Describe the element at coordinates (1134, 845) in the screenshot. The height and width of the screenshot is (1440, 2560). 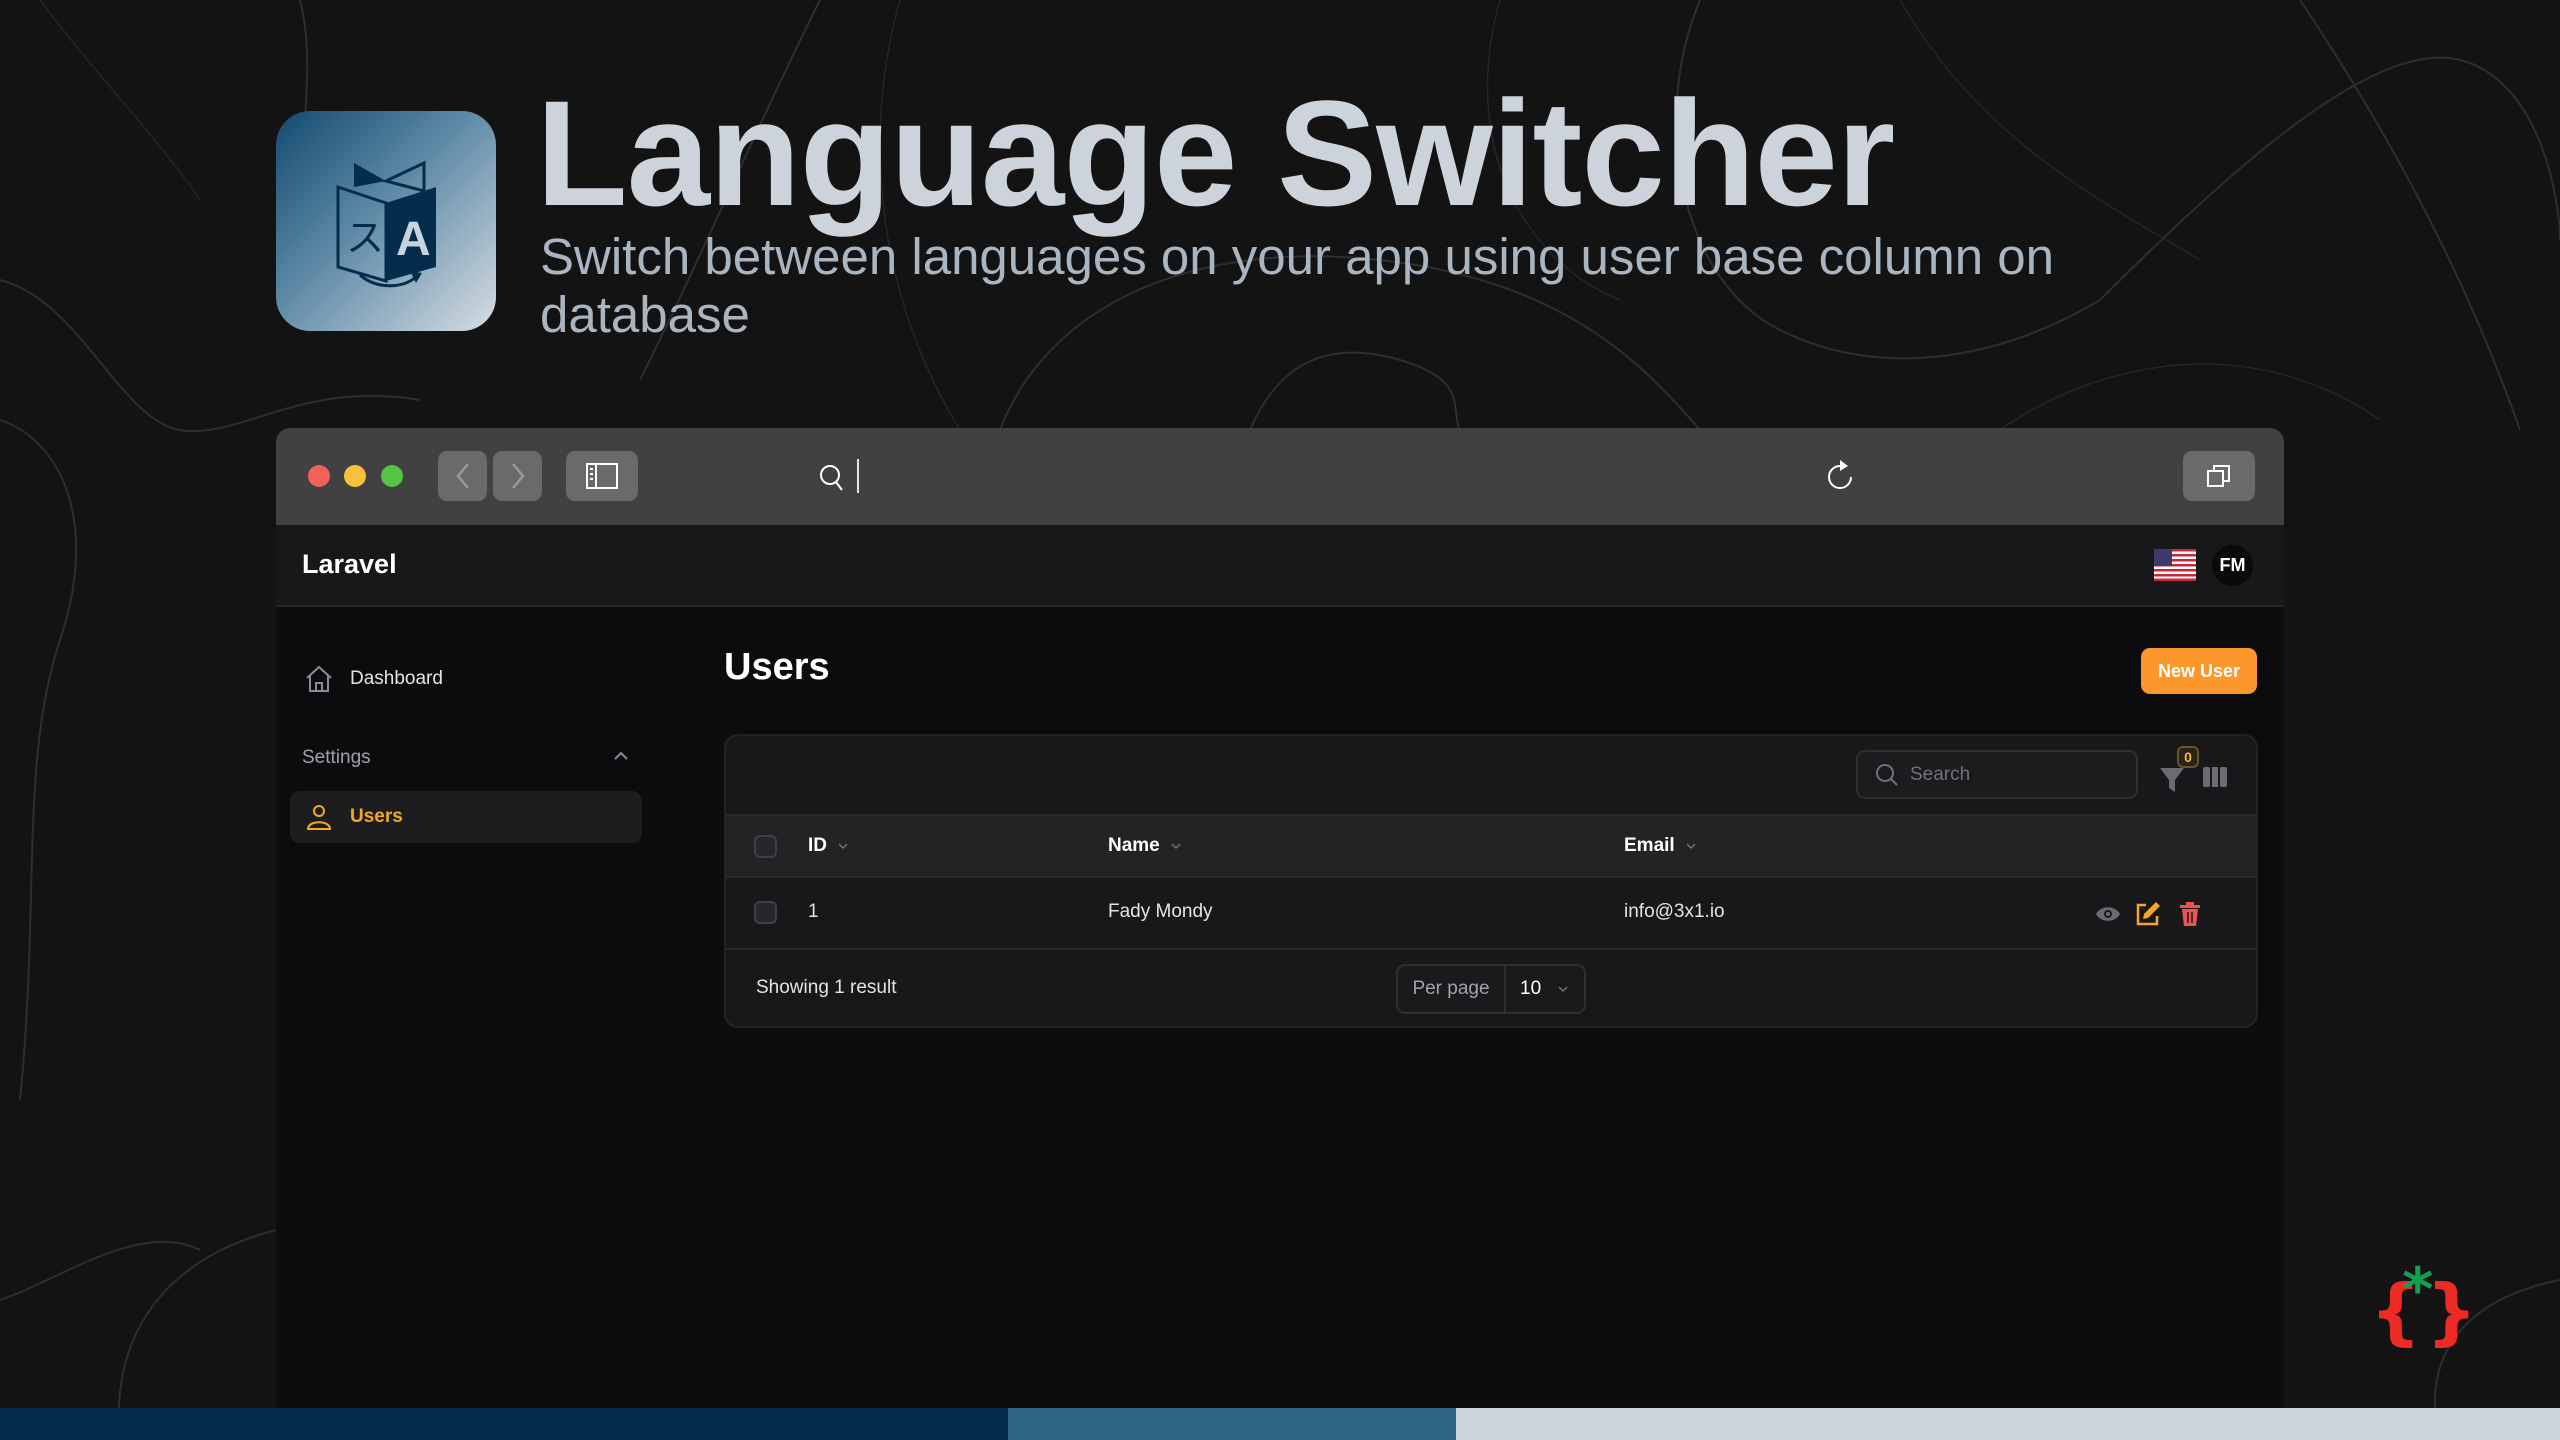
I see `column-label: Name` at that location.